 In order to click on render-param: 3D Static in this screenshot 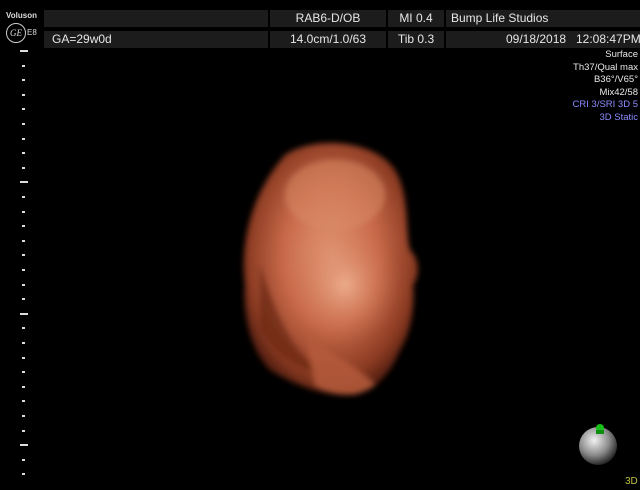, I will do `click(618, 117)`.